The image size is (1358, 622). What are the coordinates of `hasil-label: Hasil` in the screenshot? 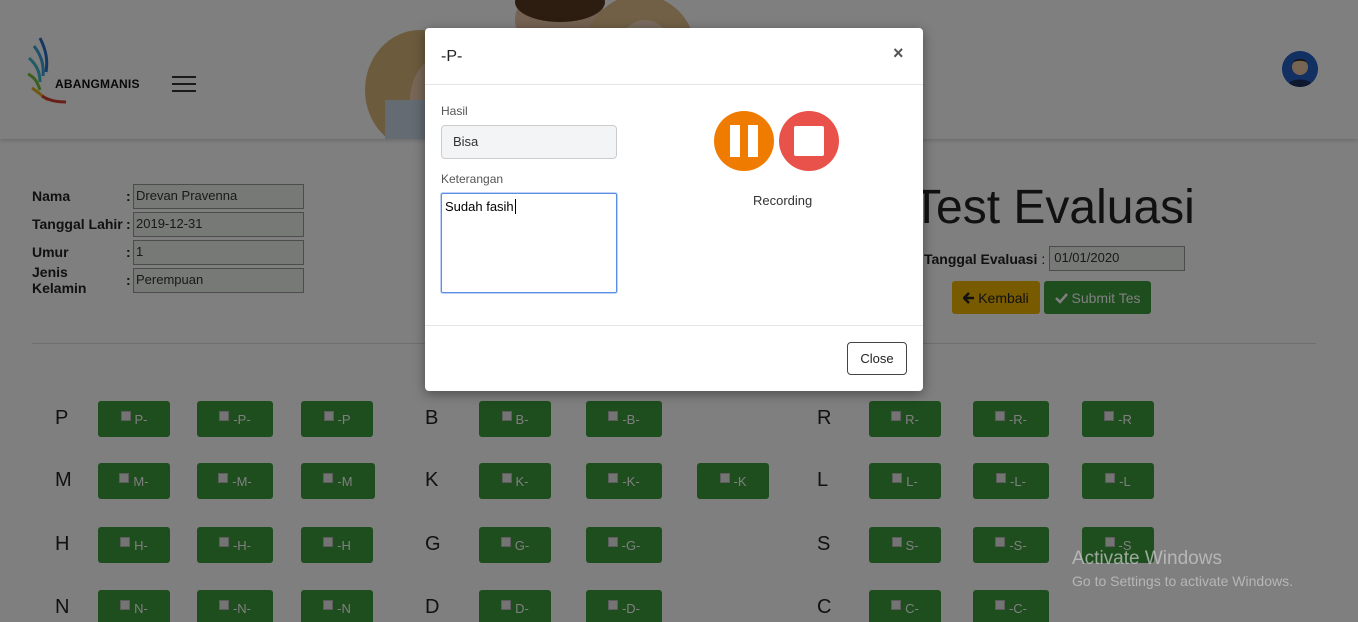 It's located at (454, 111).